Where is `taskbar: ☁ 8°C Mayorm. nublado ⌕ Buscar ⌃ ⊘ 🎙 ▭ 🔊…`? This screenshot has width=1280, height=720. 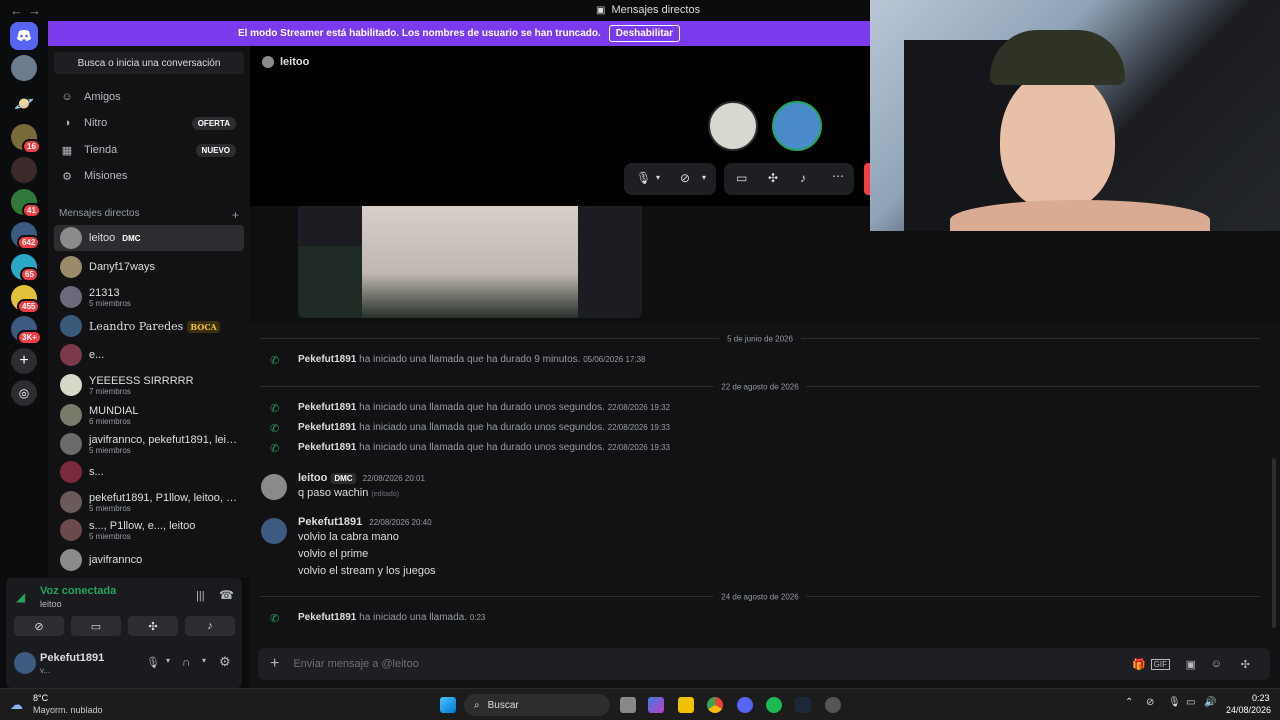
taskbar: ☁ 8°C Mayorm. nublado ⌕ Buscar ⌃ ⊘ 🎙 ▭ 🔊… is located at coordinates (640, 704).